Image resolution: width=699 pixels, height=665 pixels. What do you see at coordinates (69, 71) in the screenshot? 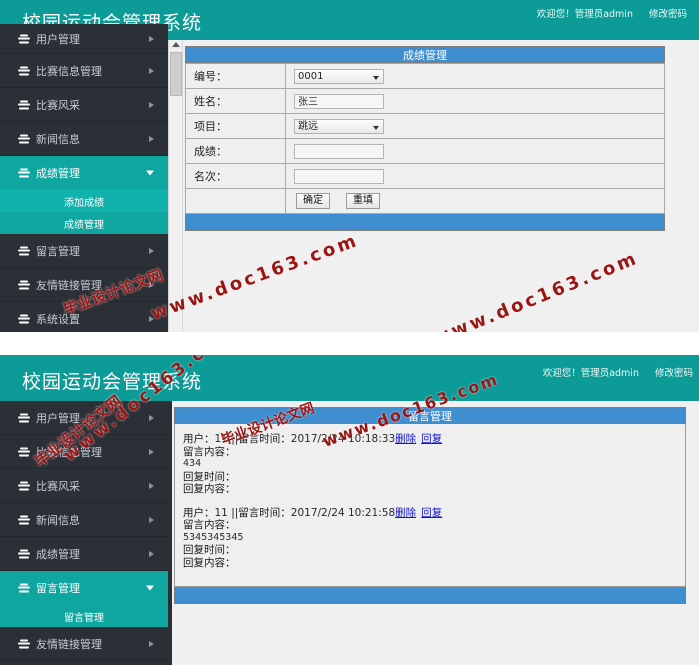
I see `sidebar-item-label: 比赛信息管理` at bounding box center [69, 71].